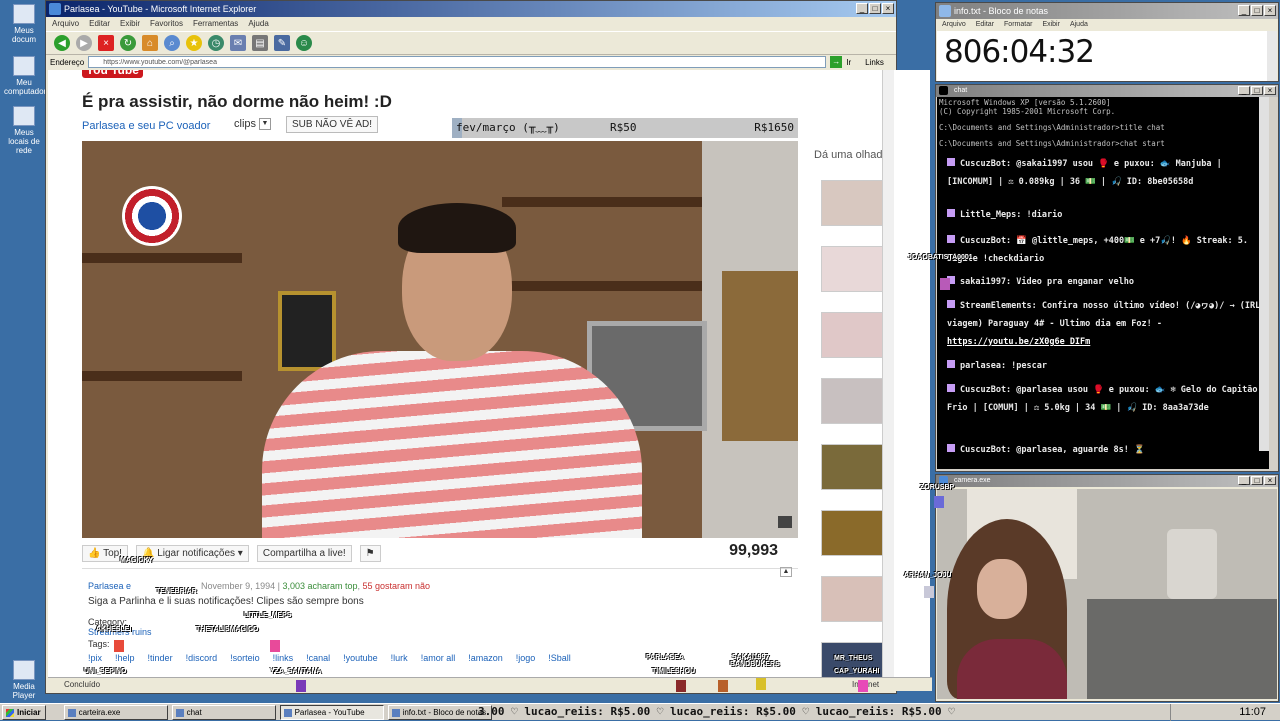  What do you see at coordinates (128, 43) in the screenshot?
I see `refresh-icon: ↻` at bounding box center [128, 43].